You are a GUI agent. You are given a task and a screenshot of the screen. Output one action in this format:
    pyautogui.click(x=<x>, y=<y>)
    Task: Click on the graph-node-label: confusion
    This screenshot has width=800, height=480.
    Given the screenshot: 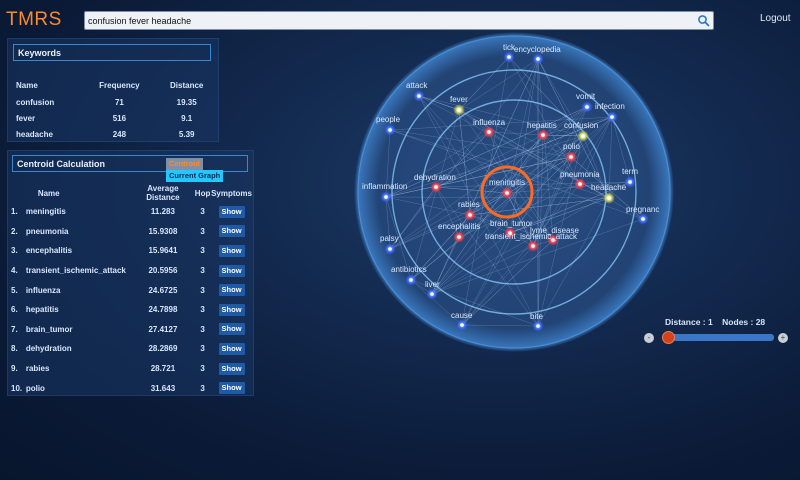 What is the action you would take?
    pyautogui.click(x=581, y=125)
    